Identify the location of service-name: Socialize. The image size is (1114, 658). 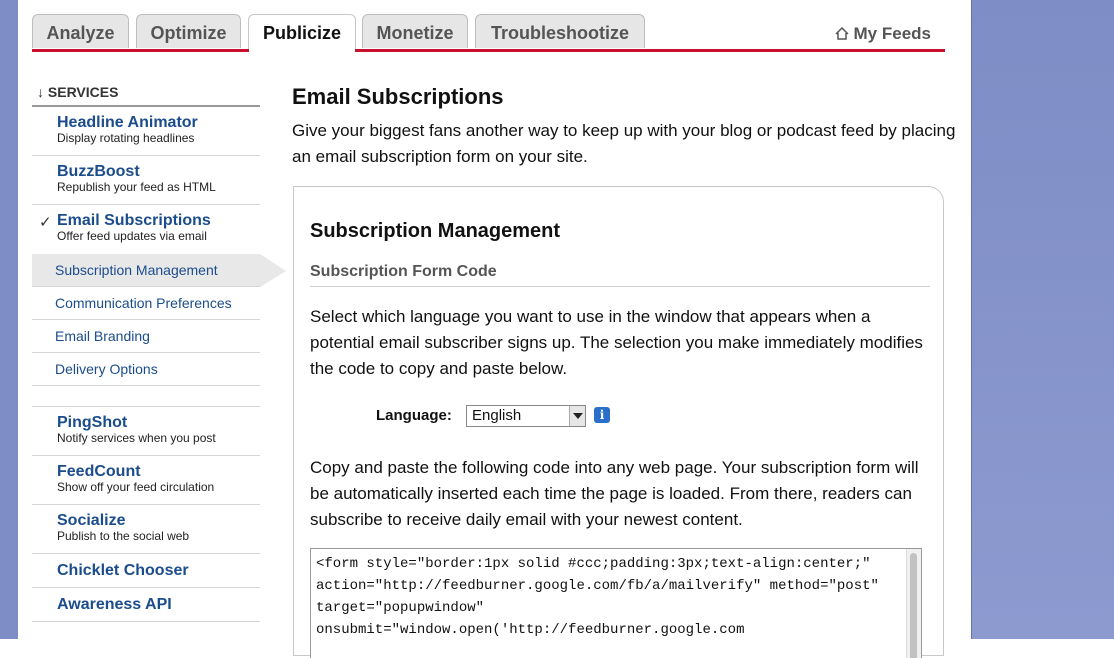
(91, 520).